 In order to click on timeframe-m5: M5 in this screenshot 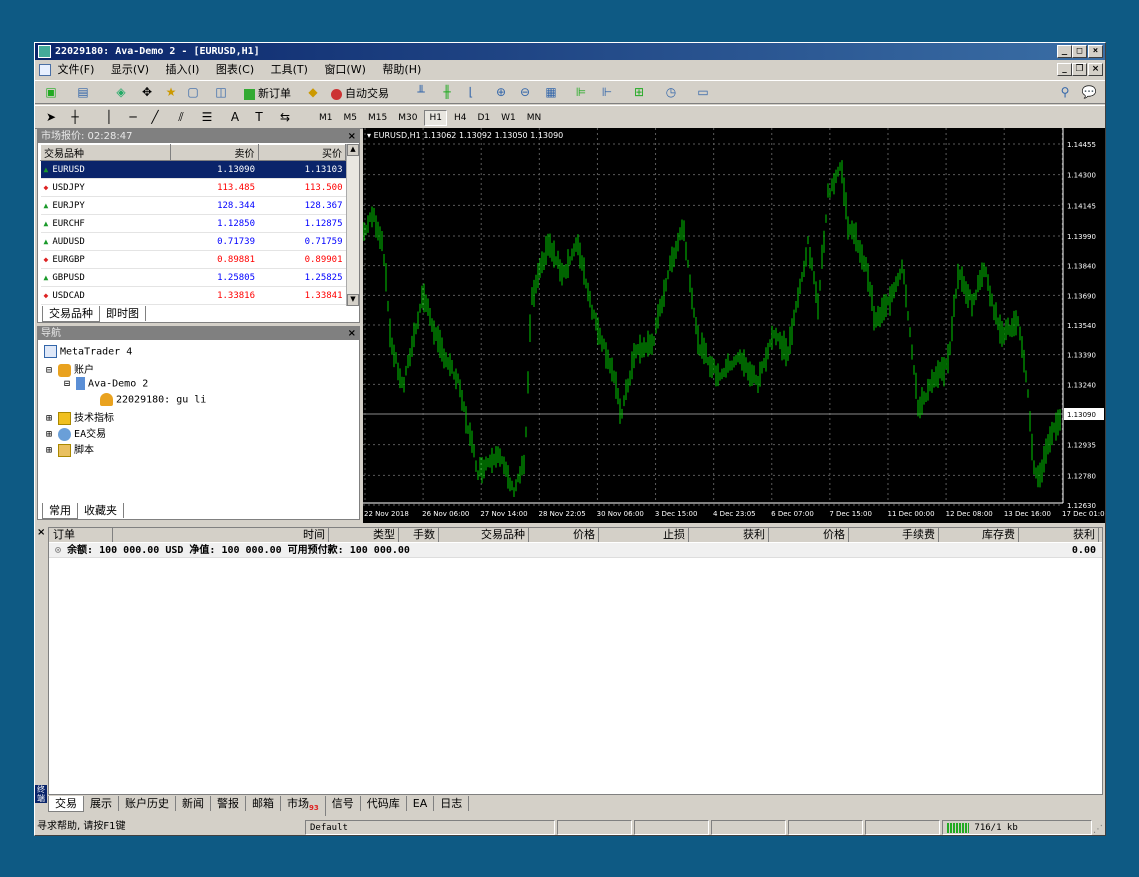, I will do `click(351, 118)`.